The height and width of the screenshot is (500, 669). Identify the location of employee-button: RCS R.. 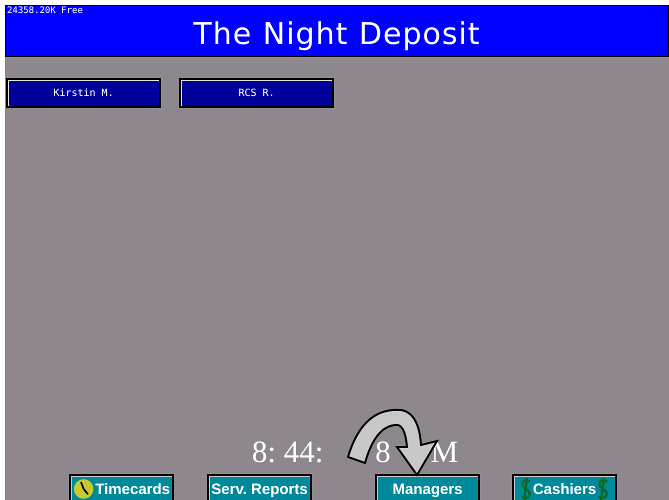
(256, 93).